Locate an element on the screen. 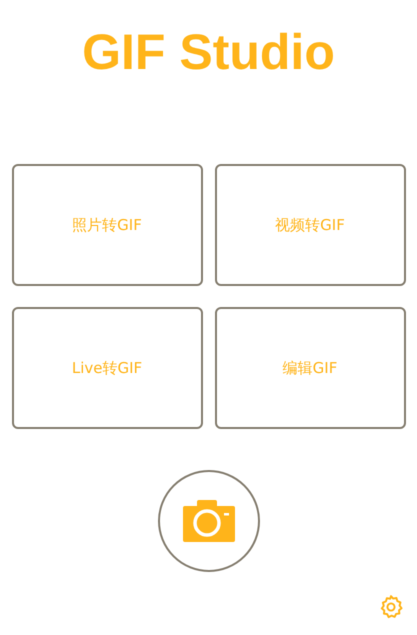 The width and height of the screenshot is (417, 635). action-button: 视频转GIF is located at coordinates (310, 225).